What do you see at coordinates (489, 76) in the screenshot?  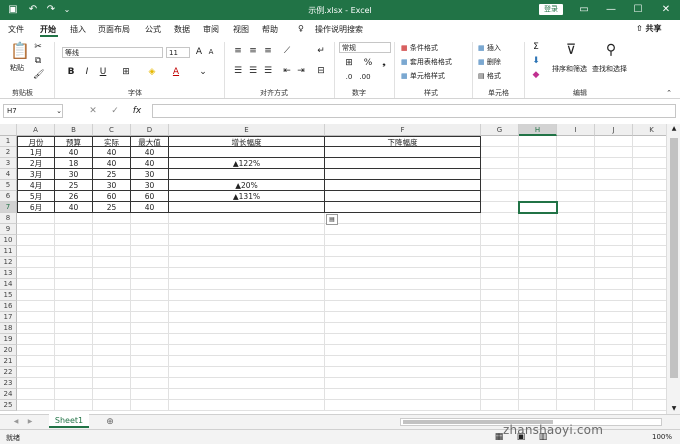 I see `format-cells-button: ▤ 格式` at bounding box center [489, 76].